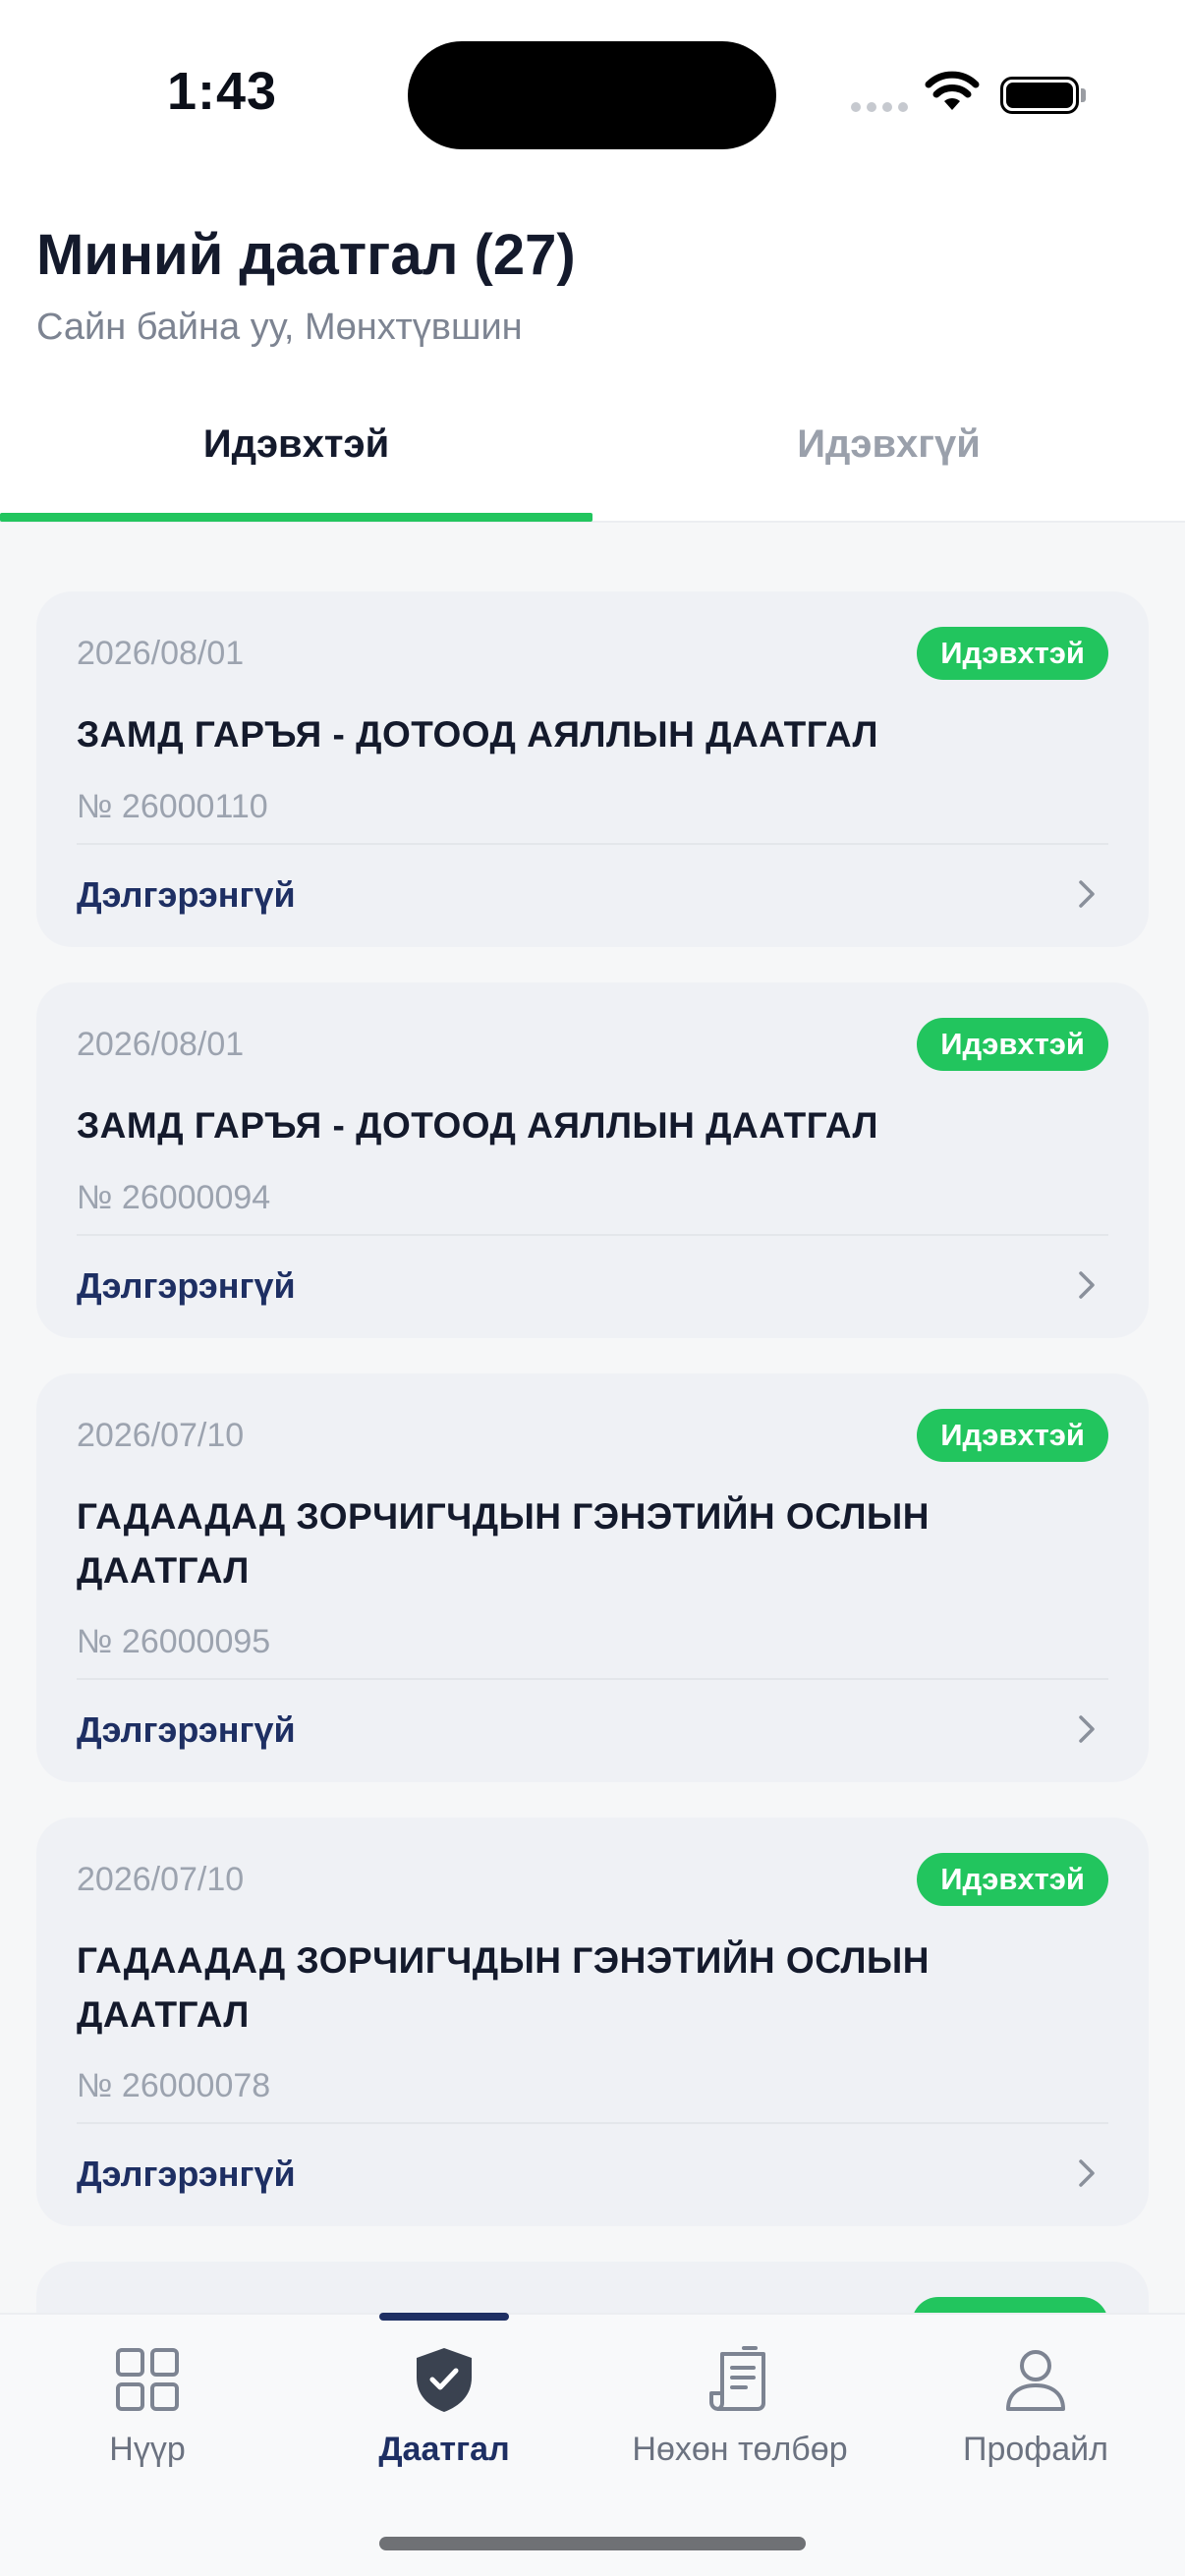 This screenshot has width=1185, height=2576. Describe the element at coordinates (172, 806) in the screenshot. I see `policy-number: № 26000110` at that location.